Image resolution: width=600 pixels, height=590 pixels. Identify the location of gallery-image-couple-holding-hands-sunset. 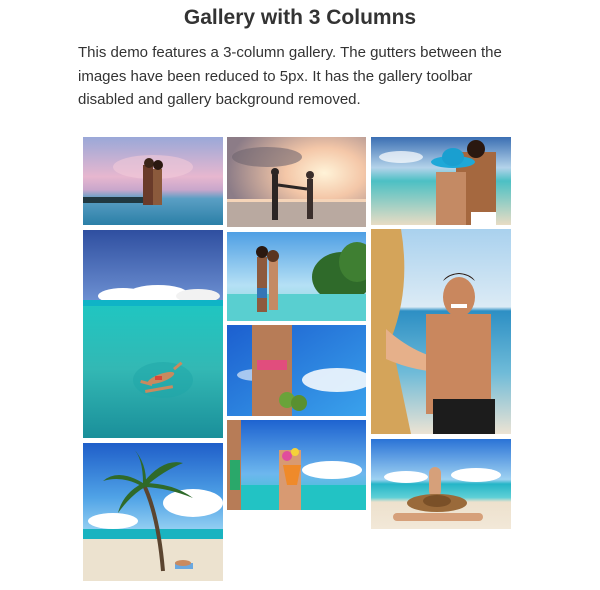
(296, 182).